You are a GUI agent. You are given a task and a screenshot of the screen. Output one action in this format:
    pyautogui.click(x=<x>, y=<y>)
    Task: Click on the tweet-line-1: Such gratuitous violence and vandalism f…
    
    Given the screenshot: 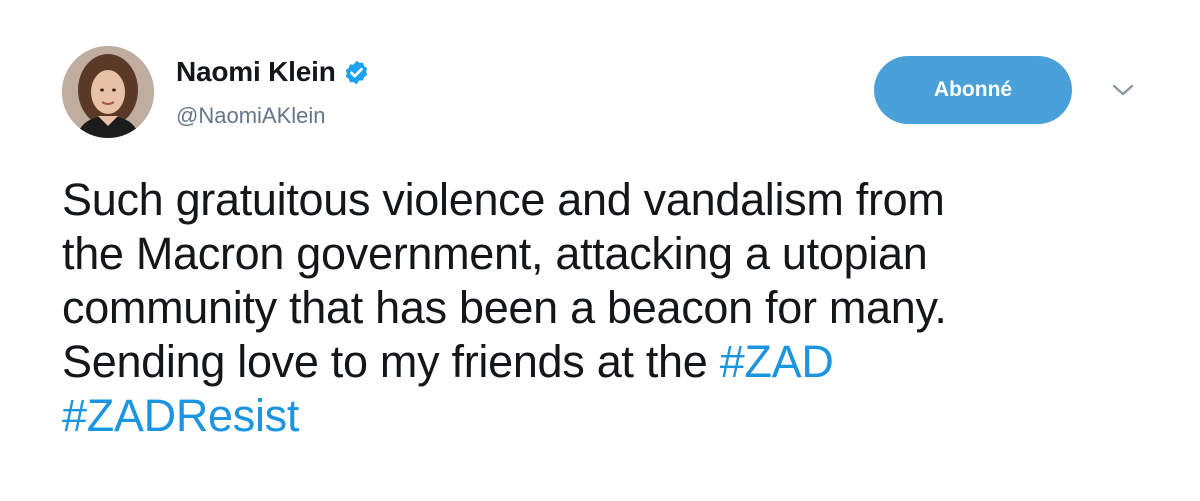 What is the action you would take?
    pyautogui.click(x=503, y=199)
    